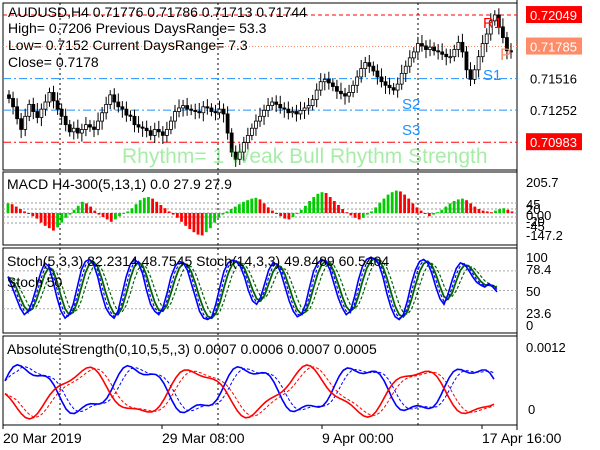 The width and height of the screenshot is (600, 450). What do you see at coordinates (546, 347) in the screenshot?
I see `abs-axis-label: 0.0012` at bounding box center [546, 347].